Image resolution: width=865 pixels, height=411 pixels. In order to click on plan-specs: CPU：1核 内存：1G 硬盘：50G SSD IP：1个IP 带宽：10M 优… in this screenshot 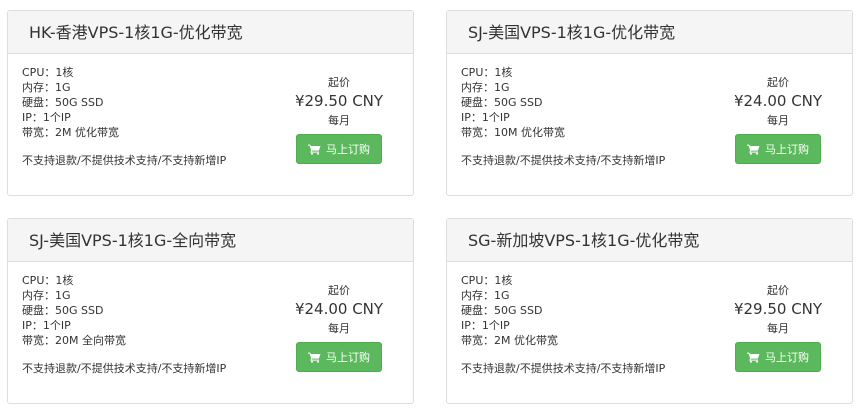, I will do `click(513, 102)`.